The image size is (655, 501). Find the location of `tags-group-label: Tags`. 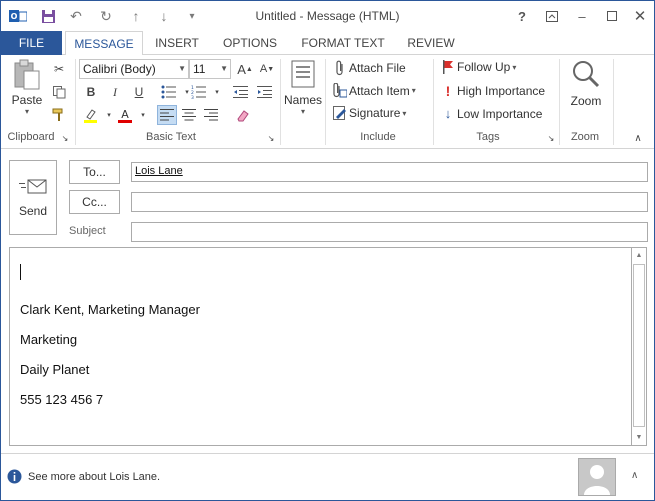

tags-group-label: Tags is located at coordinates (488, 137).